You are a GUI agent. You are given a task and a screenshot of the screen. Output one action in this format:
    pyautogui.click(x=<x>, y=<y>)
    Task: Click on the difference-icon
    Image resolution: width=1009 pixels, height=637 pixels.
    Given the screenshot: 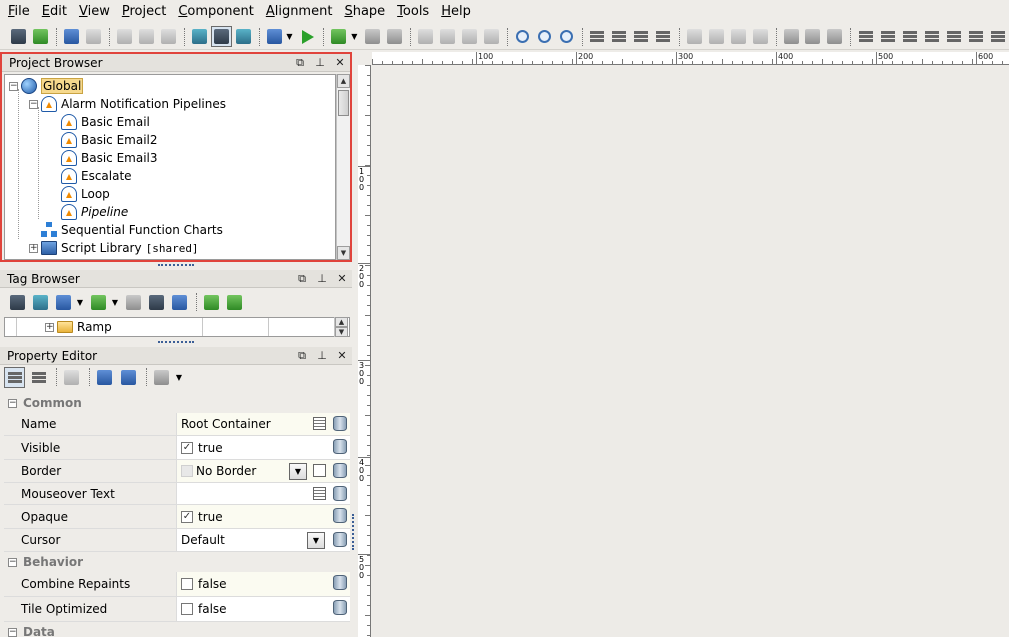 What is the action you would take?
    pyautogui.click(x=813, y=36)
    